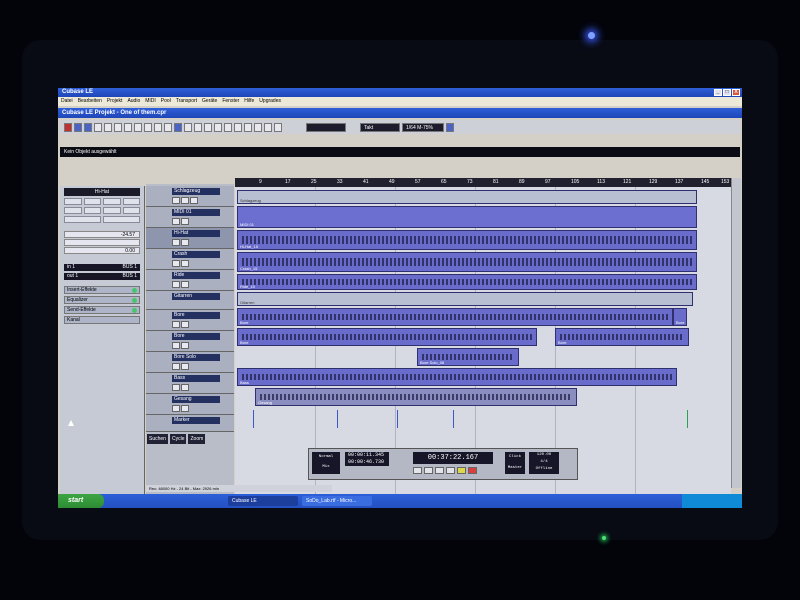 This screenshot has height=600, width=800. Describe the element at coordinates (158, 127) in the screenshot. I see `play-icon` at that location.